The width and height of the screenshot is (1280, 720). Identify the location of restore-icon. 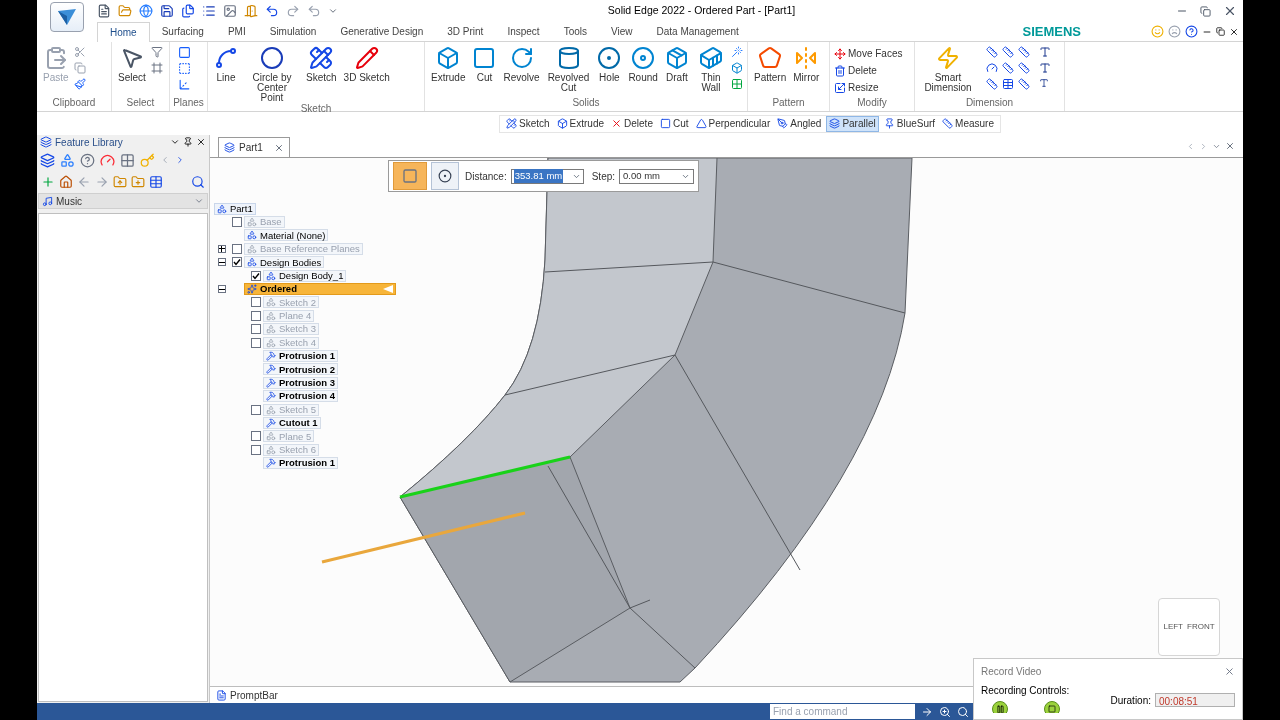
(1220, 31).